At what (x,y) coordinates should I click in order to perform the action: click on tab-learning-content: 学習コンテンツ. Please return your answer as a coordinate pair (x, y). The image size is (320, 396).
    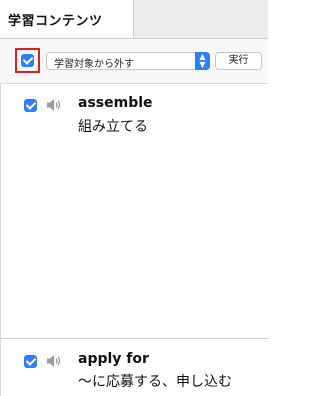
    Looking at the image, I should click on (67, 19).